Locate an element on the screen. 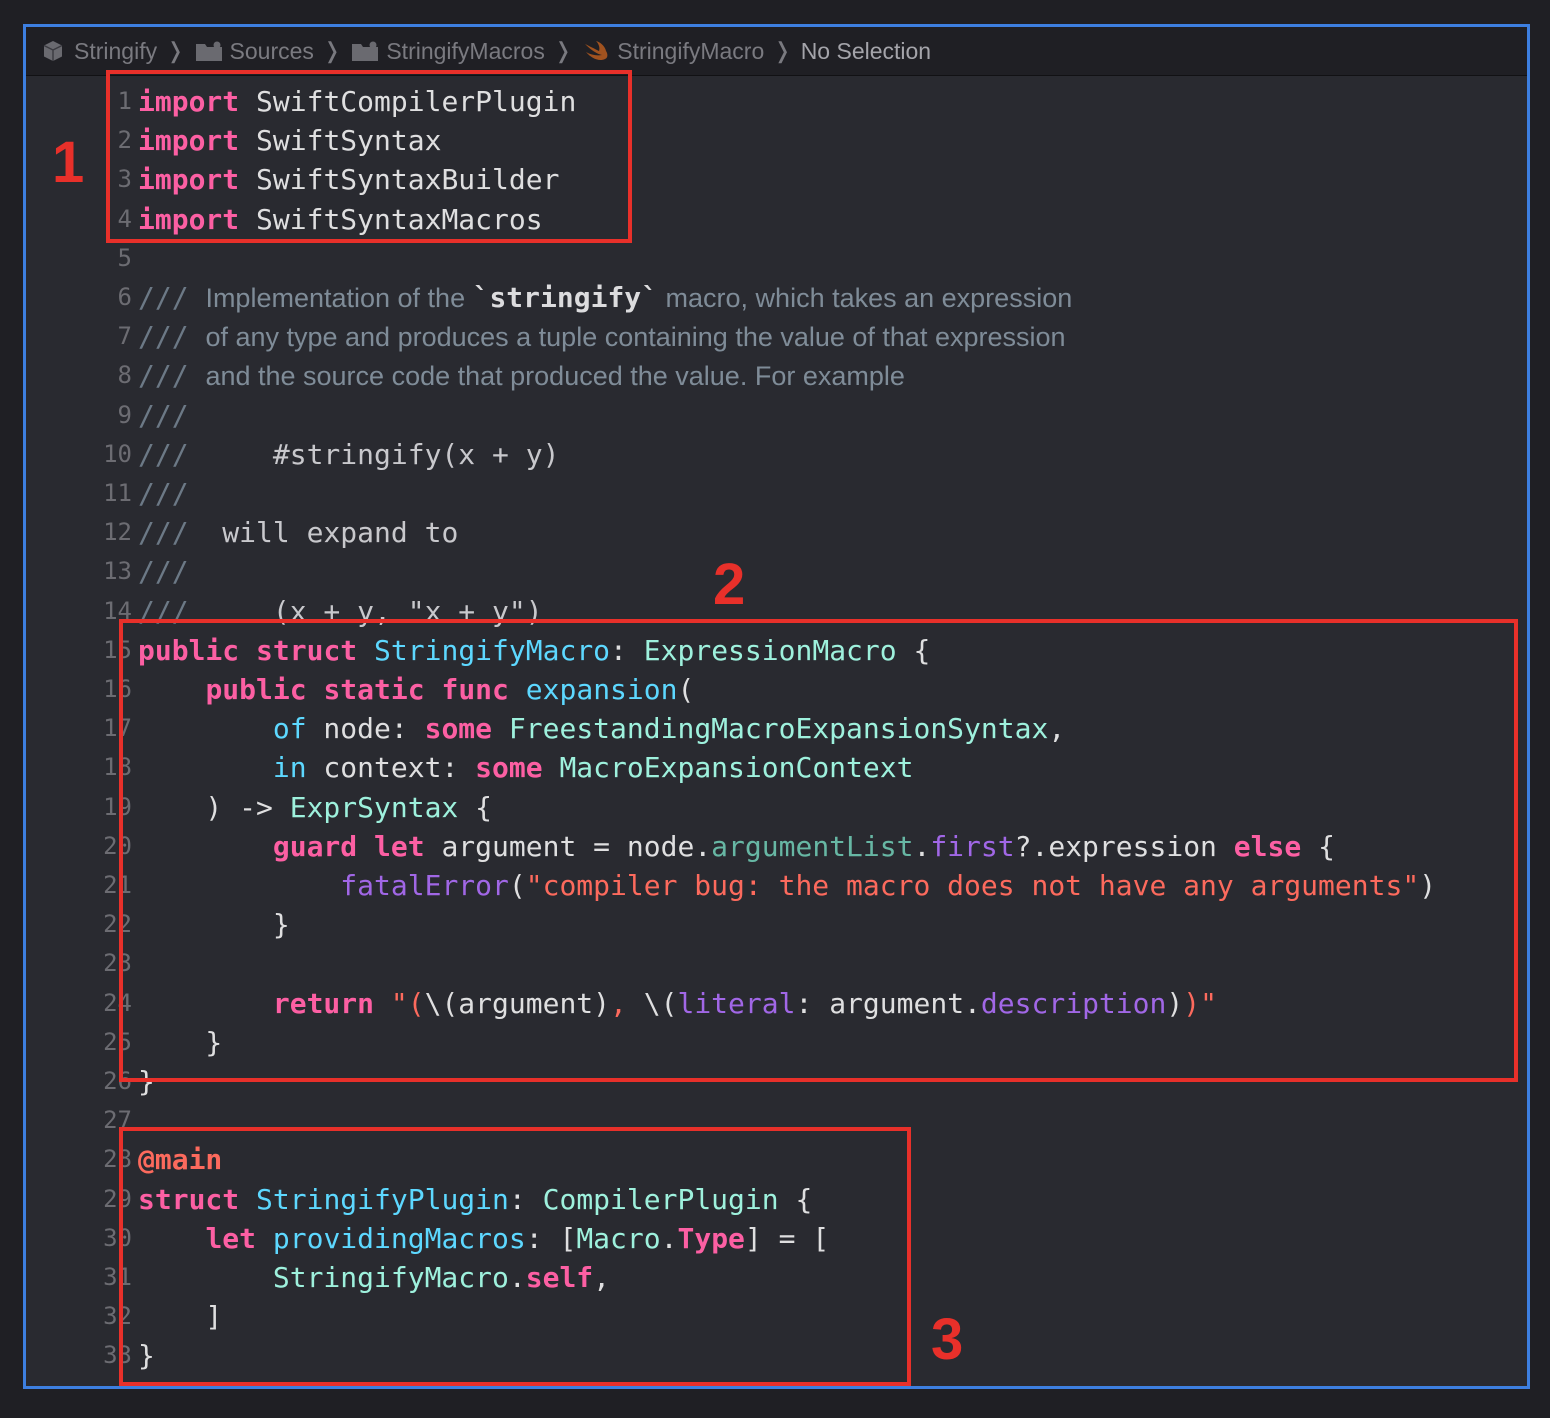 Image resolution: width=1550 pixels, height=1418 pixels. jumpbar-item-selection: No Selection is located at coordinates (866, 51).